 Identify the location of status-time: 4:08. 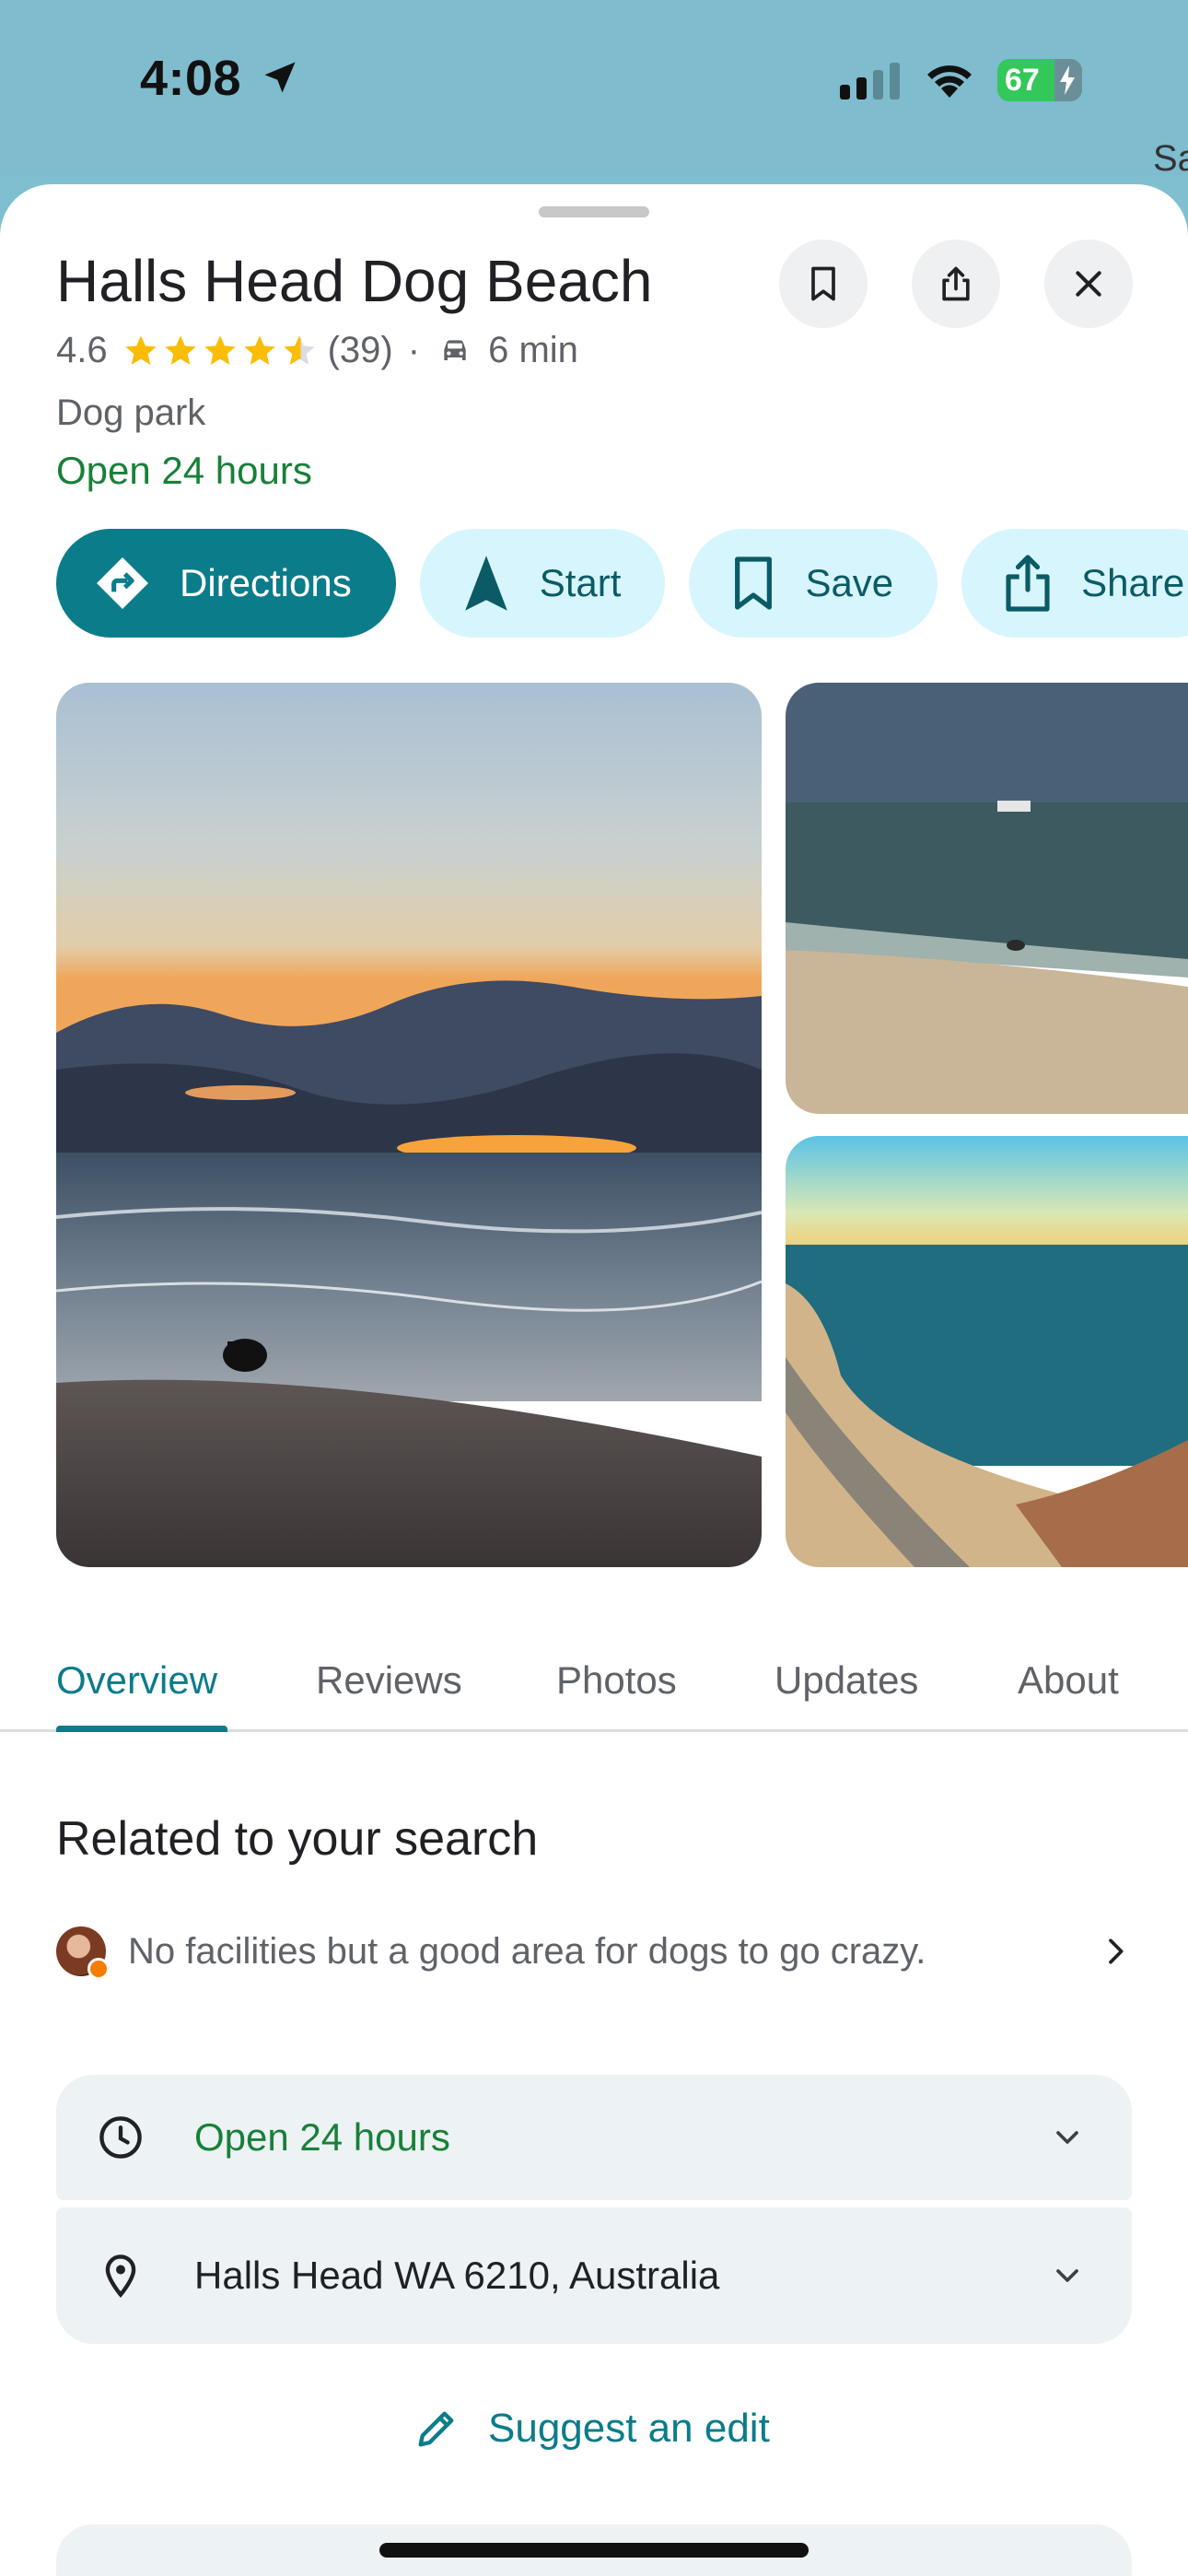
(191, 78).